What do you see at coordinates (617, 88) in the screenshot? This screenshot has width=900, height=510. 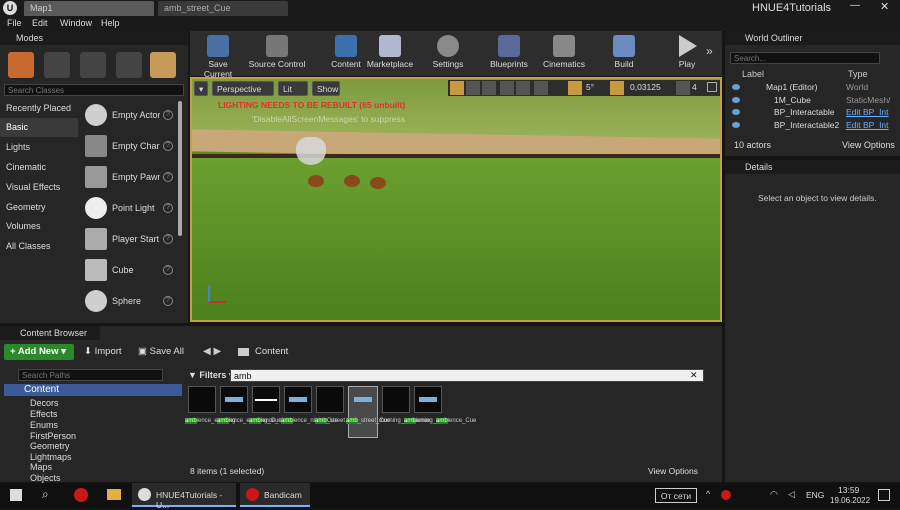 I see `scale-snap-icon` at bounding box center [617, 88].